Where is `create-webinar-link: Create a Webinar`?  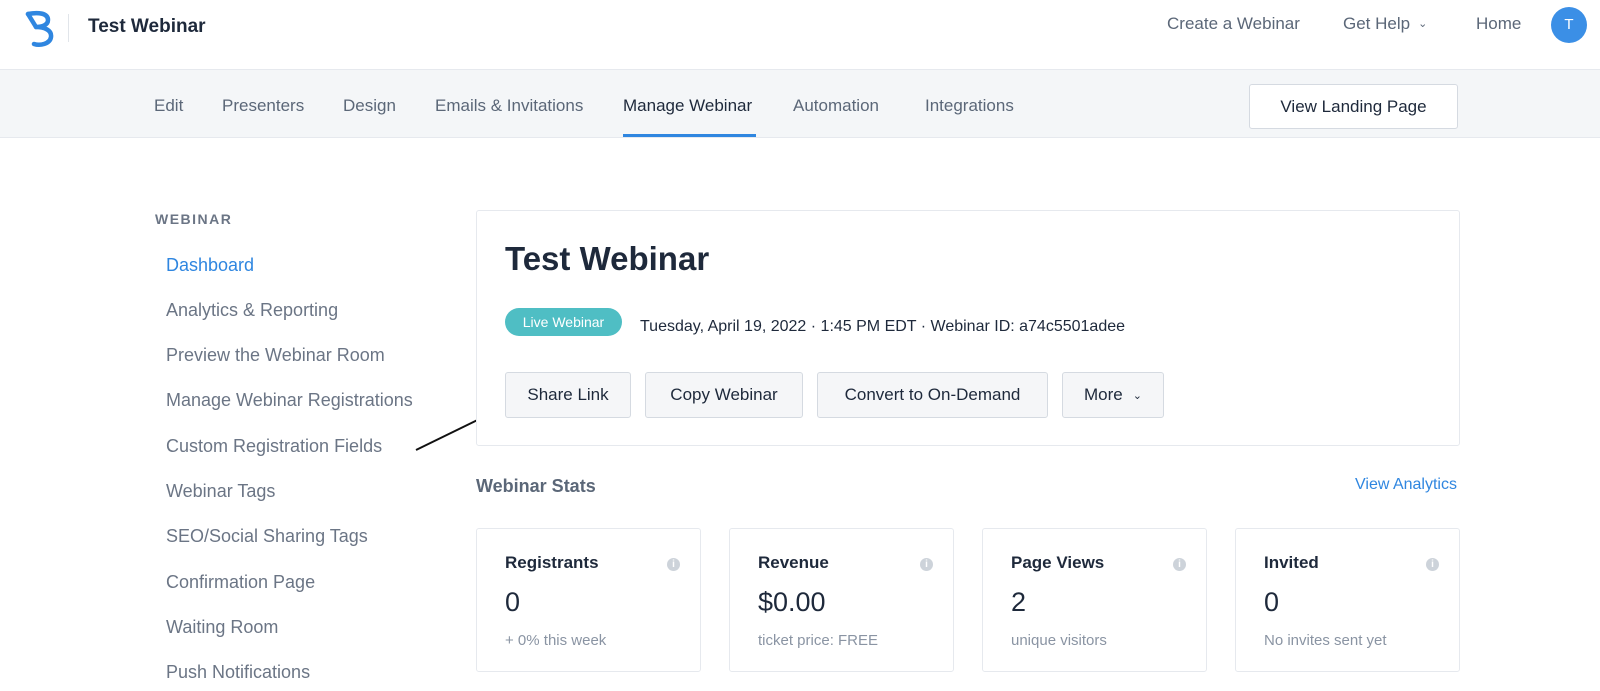
create-webinar-link: Create a Webinar is located at coordinates (1233, 24).